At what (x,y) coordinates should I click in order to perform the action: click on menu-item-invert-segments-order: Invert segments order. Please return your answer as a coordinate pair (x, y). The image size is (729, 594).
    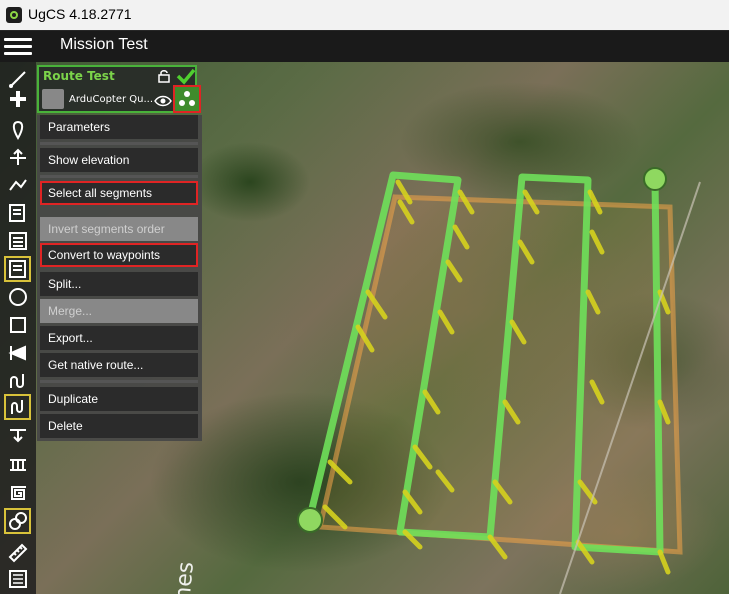
    Looking at the image, I should click on (119, 229).